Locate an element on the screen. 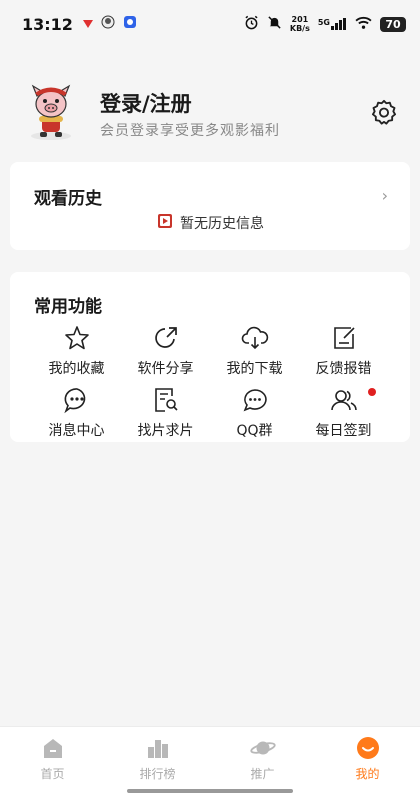 The image size is (420, 800). app-badge-icon is located at coordinates (130, 24).